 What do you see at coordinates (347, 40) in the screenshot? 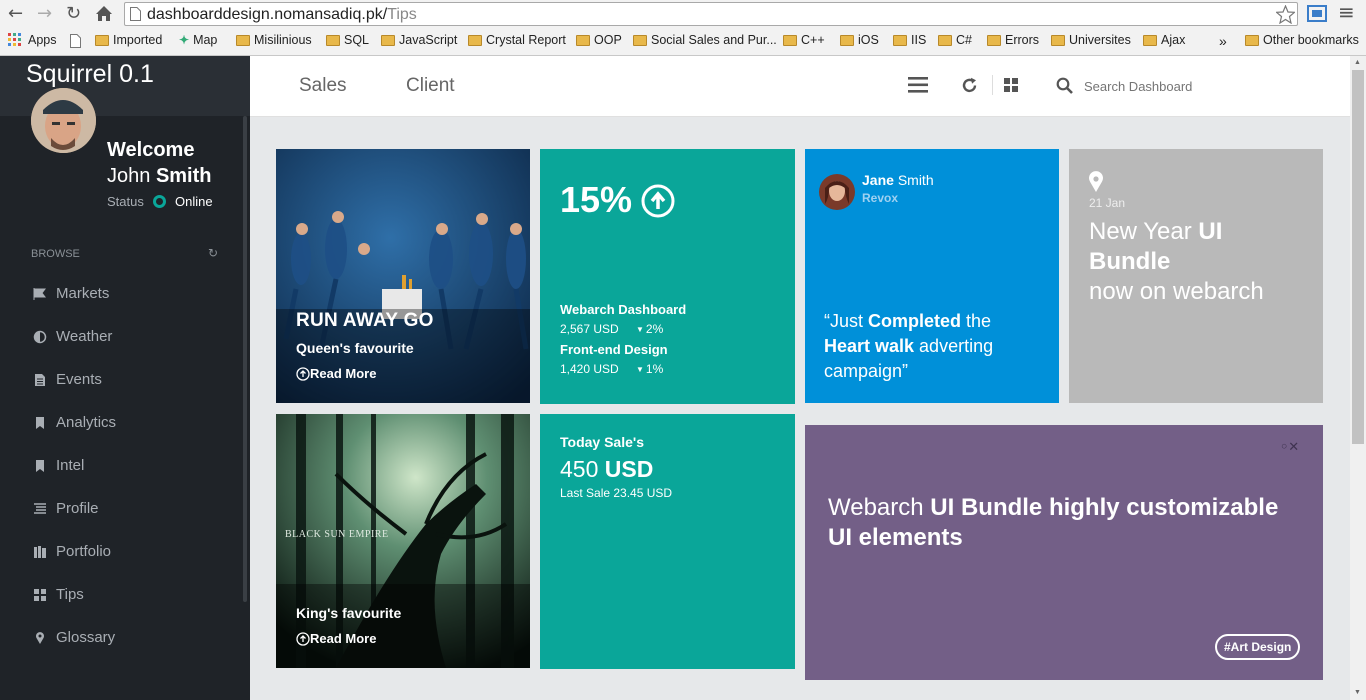
I see `bookmark-sql: SQL` at bounding box center [347, 40].